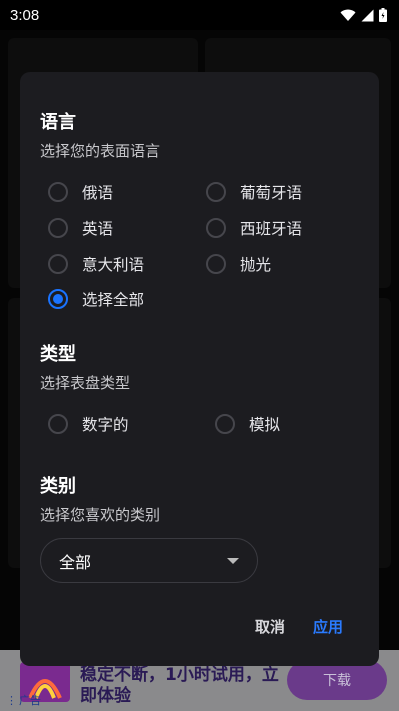 Image resolution: width=399 pixels, height=711 pixels. I want to click on option-label: 抛光, so click(256, 265).